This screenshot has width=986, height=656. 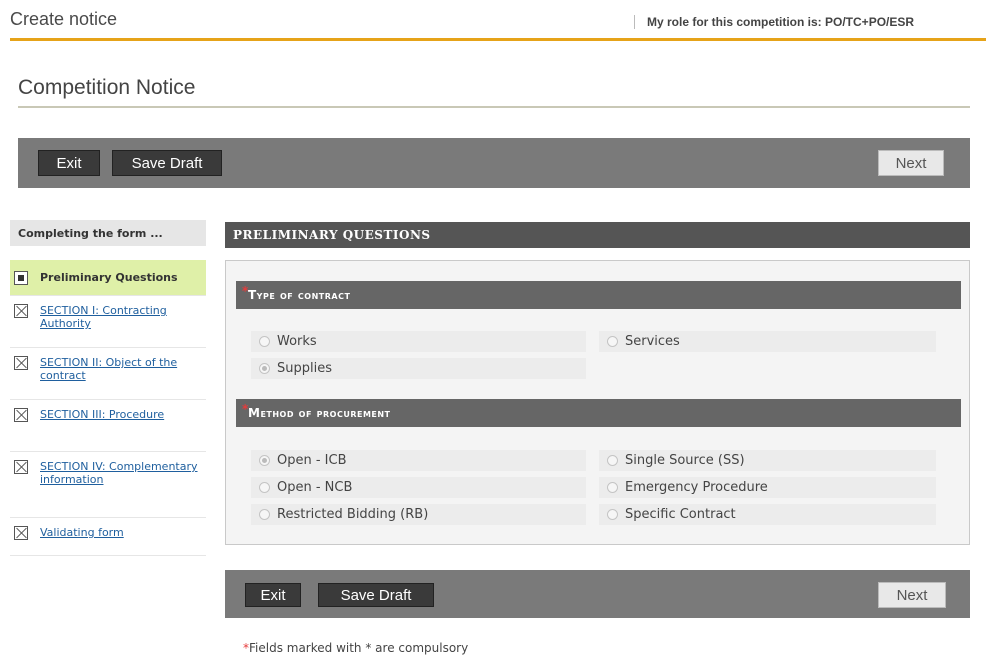 I want to click on sidebar-item-section-ii: SECTION II: Object of the contract, so click(x=108, y=374).